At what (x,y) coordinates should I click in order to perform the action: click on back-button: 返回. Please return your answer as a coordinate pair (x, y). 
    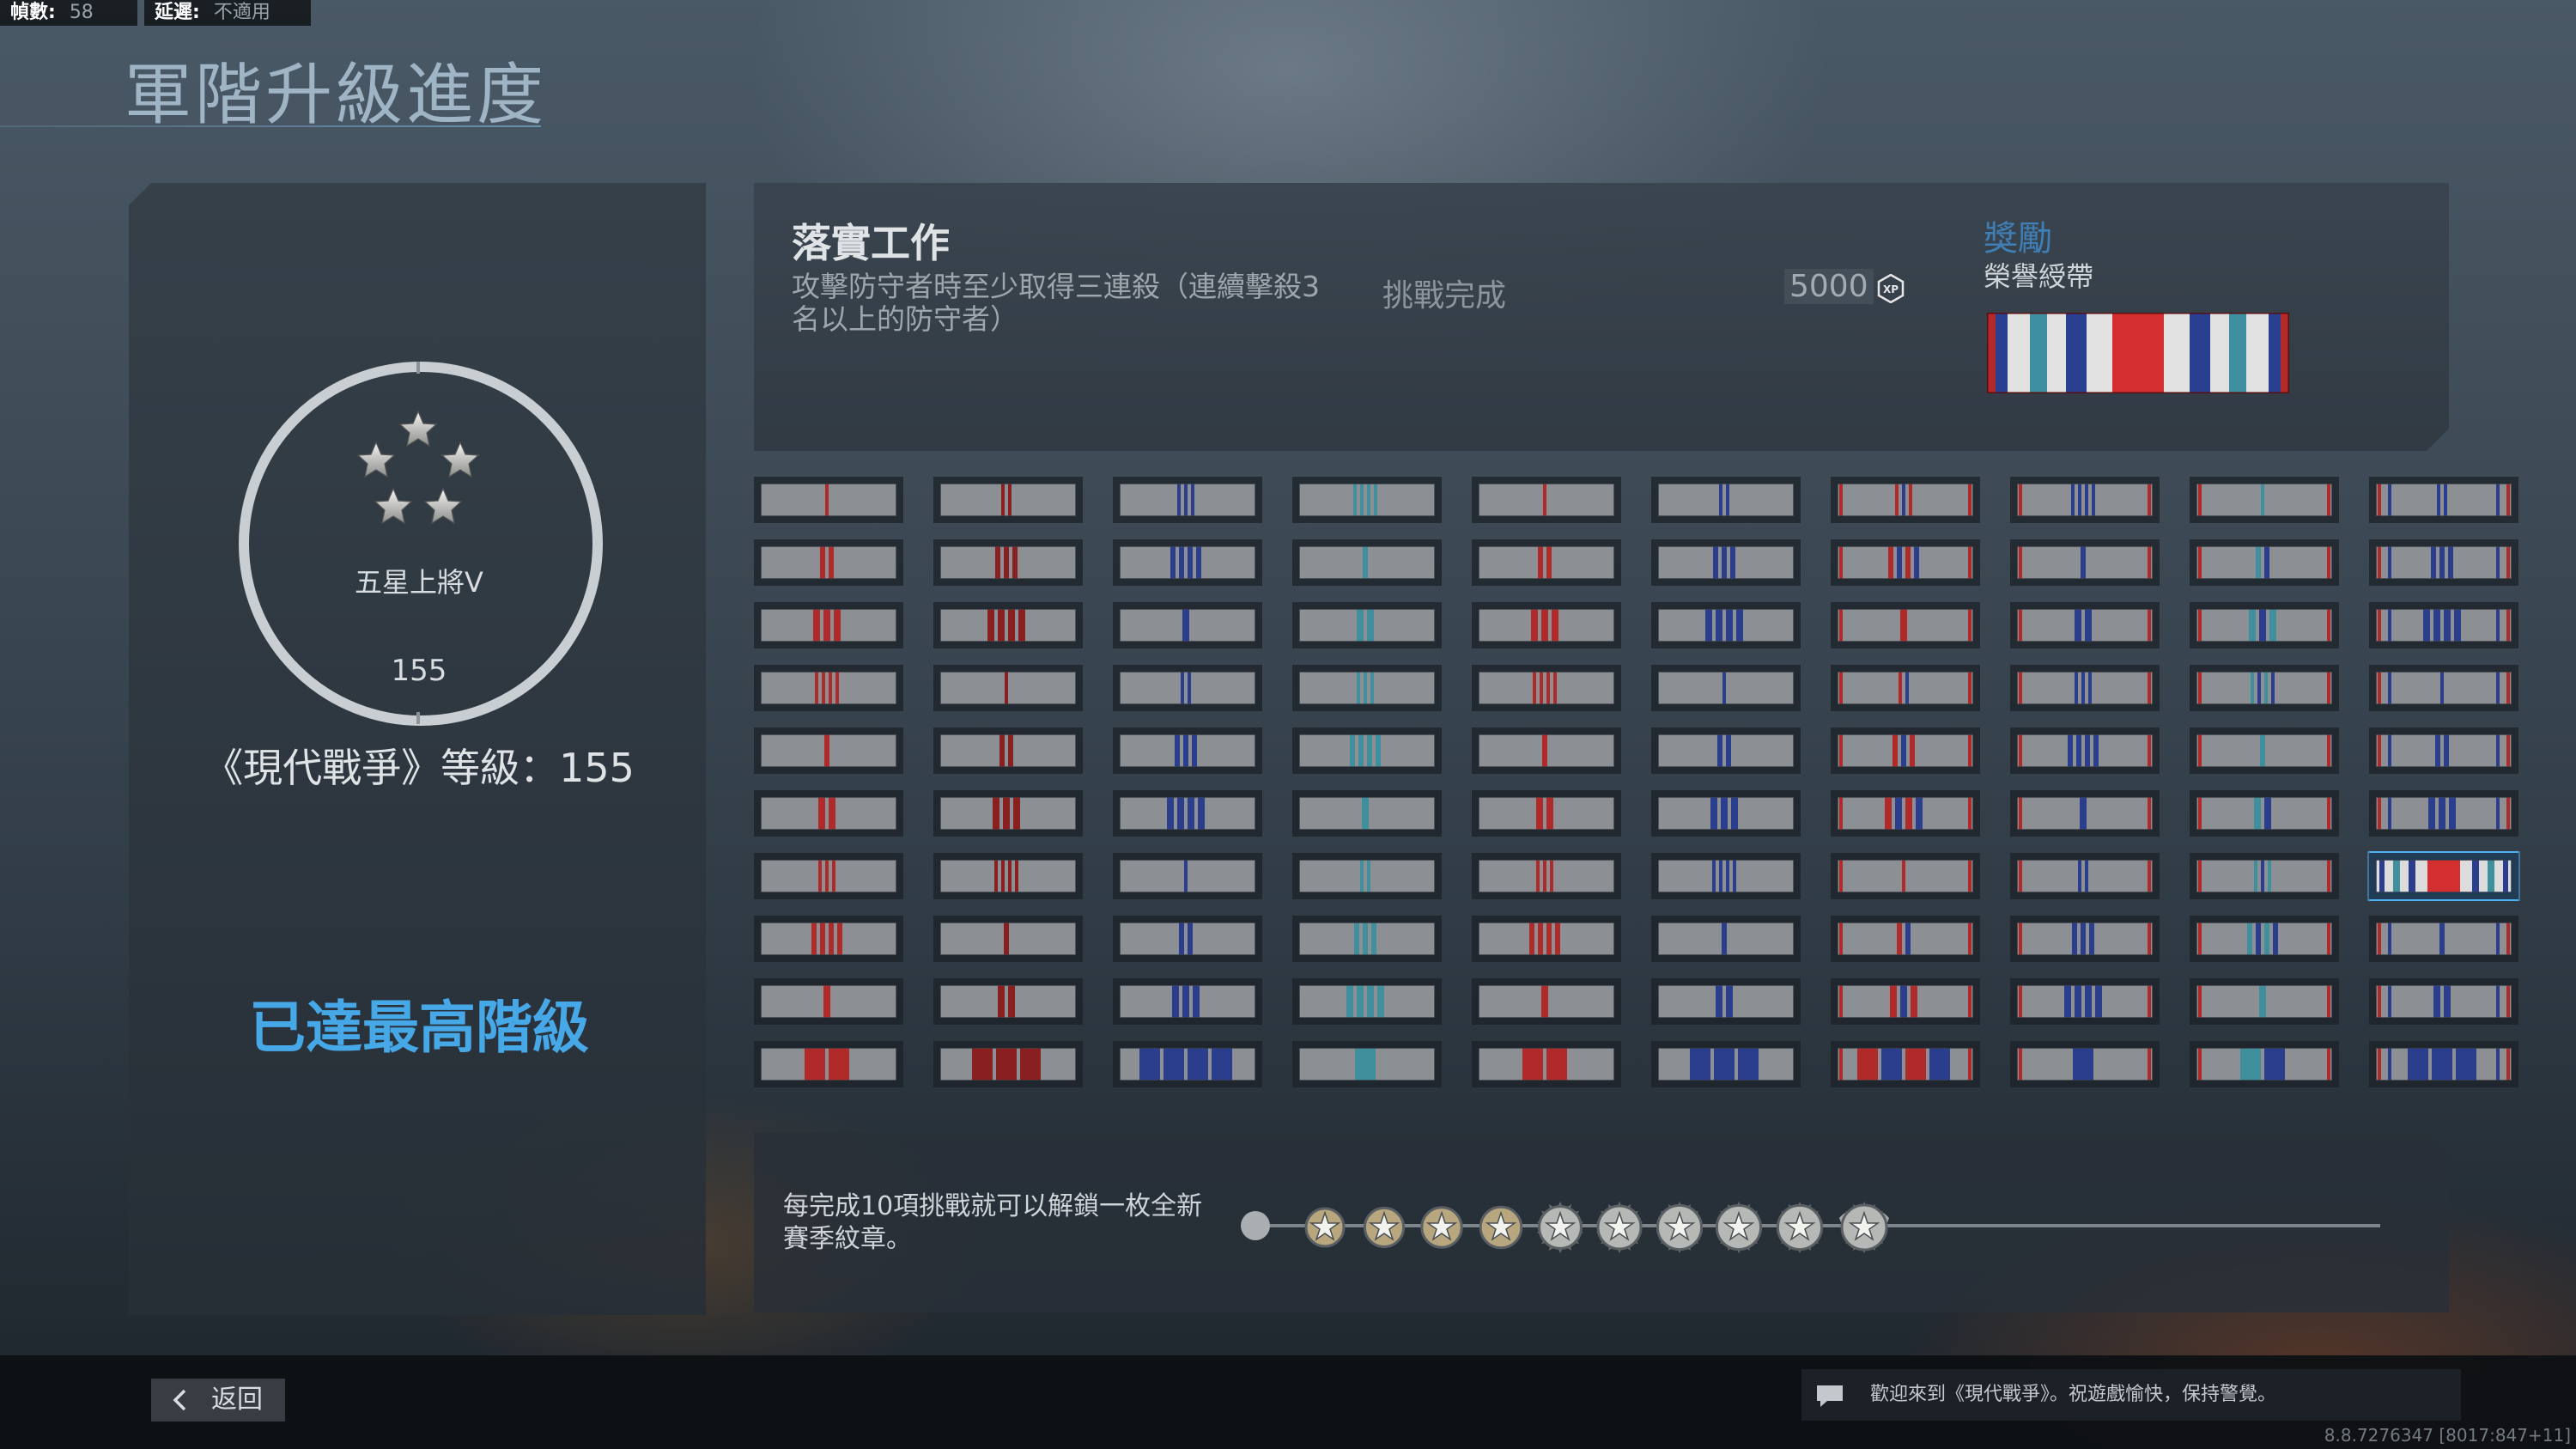
    Looking at the image, I should click on (218, 1400).